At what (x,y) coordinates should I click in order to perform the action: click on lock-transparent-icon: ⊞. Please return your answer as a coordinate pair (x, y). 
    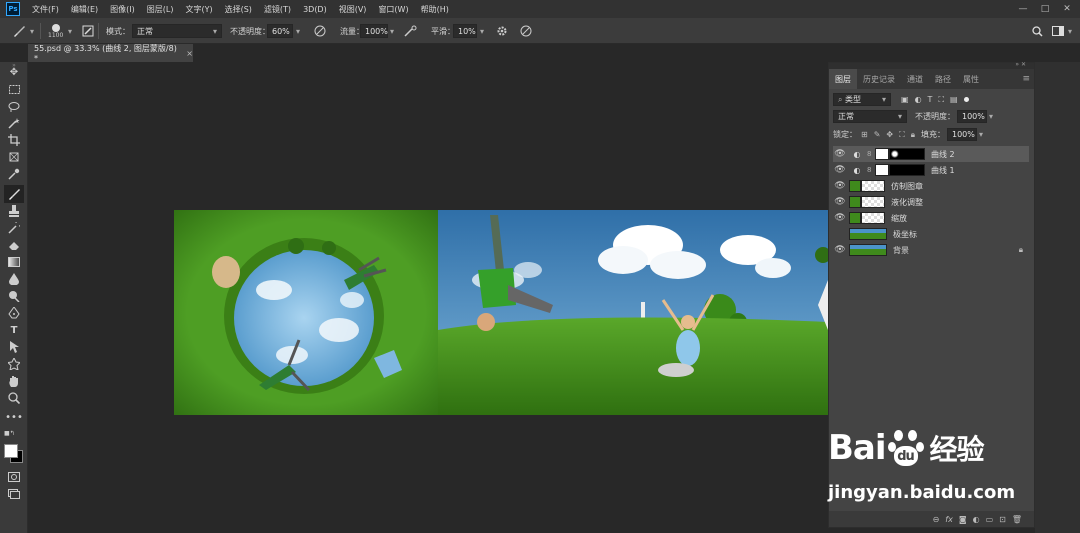
    Looking at the image, I should click on (864, 135).